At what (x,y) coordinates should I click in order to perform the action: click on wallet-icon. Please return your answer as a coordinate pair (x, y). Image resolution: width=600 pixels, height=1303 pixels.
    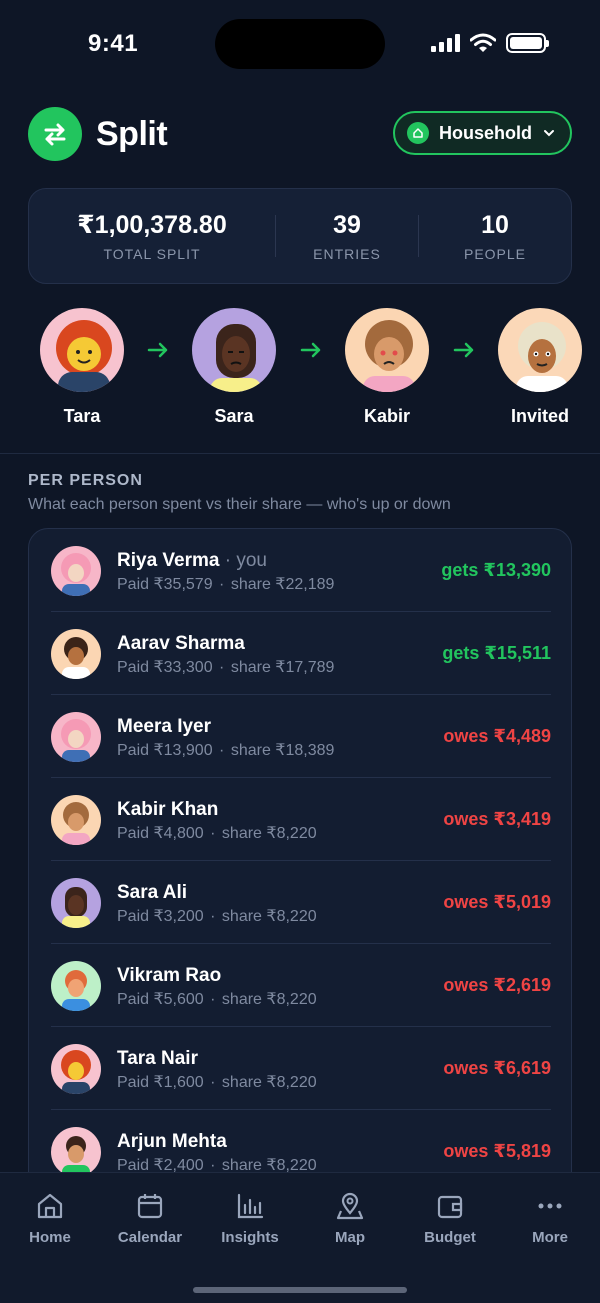
    Looking at the image, I should click on (450, 1206).